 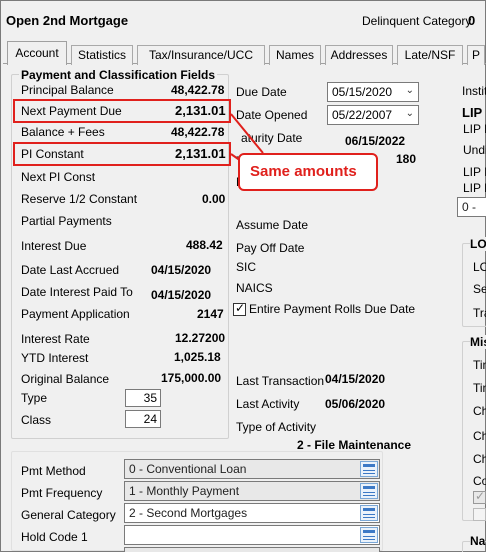 I want to click on ch3-label: Ch, so click(x=479, y=459).